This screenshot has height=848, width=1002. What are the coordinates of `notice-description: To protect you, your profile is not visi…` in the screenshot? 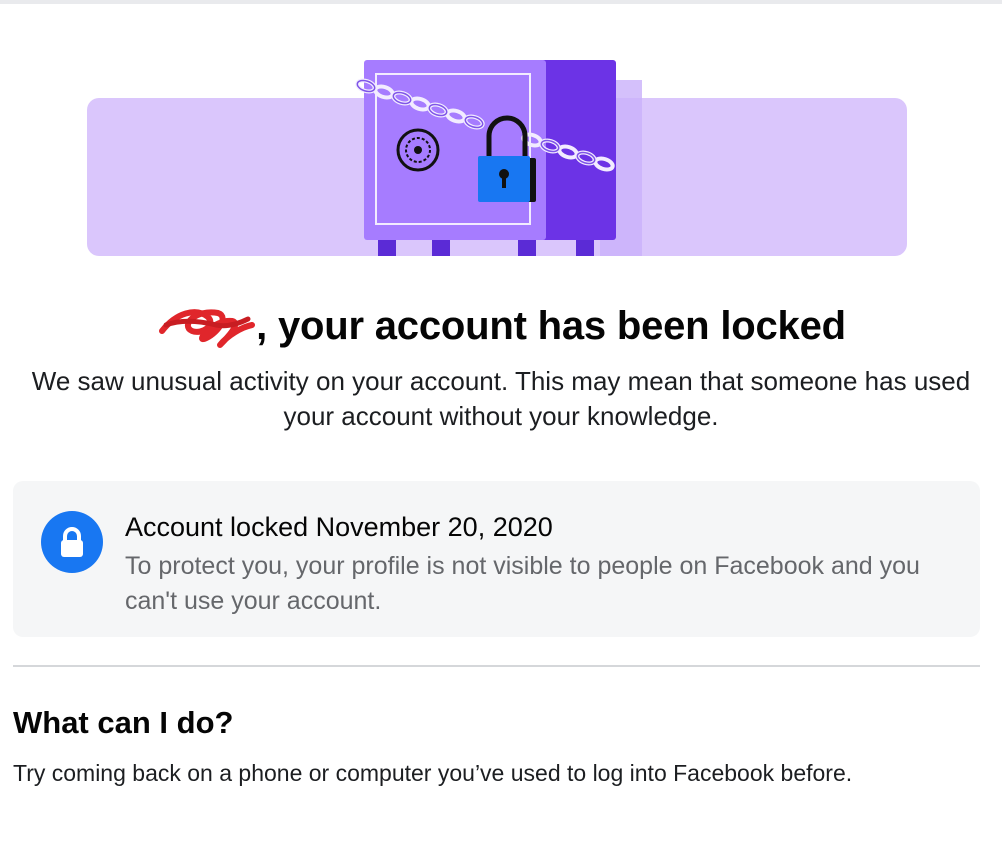 It's located at (522, 583).